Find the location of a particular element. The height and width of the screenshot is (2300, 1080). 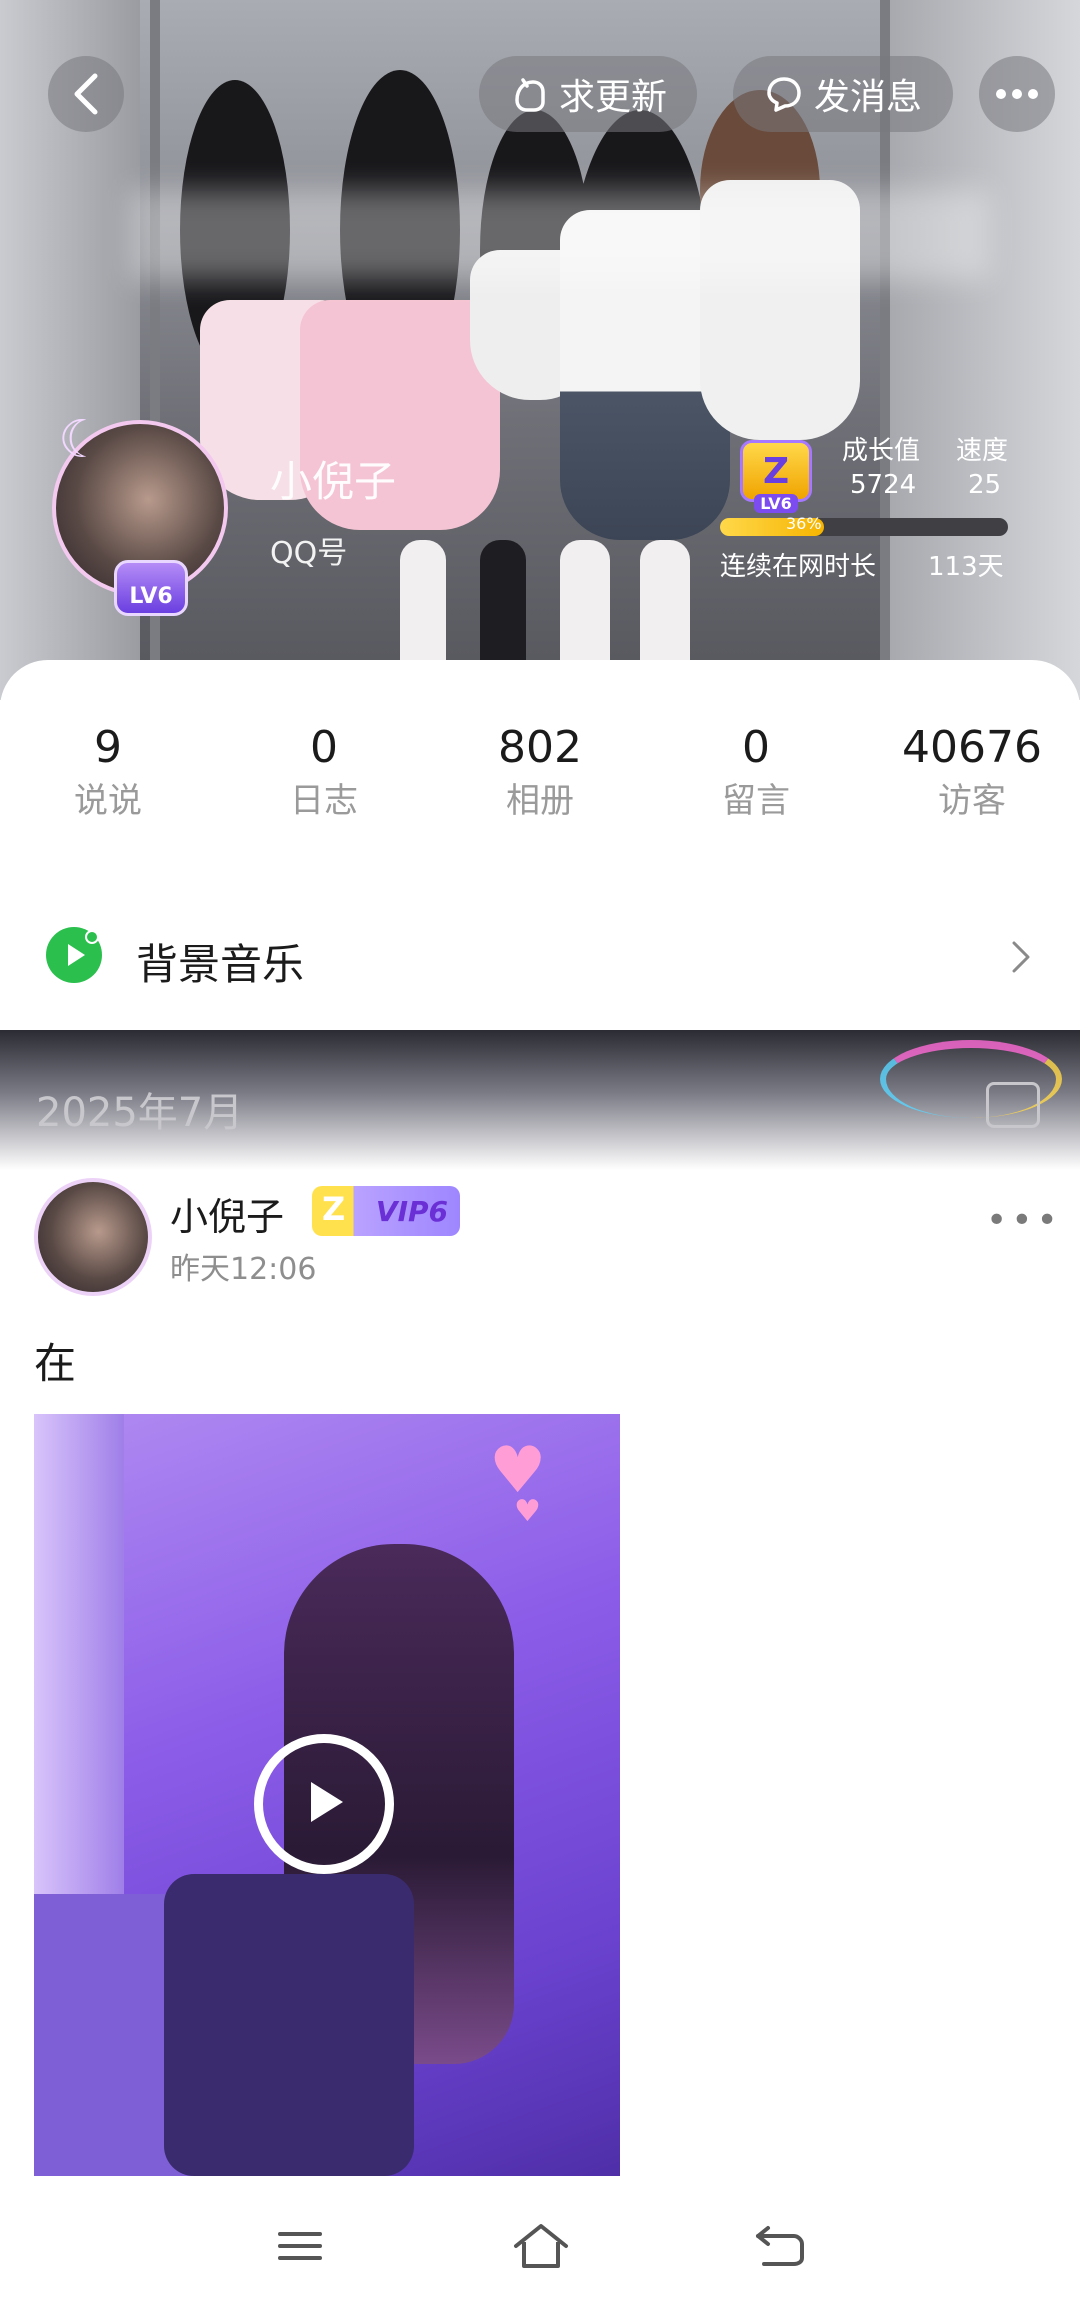

post-author-avatar is located at coordinates (93, 1237).